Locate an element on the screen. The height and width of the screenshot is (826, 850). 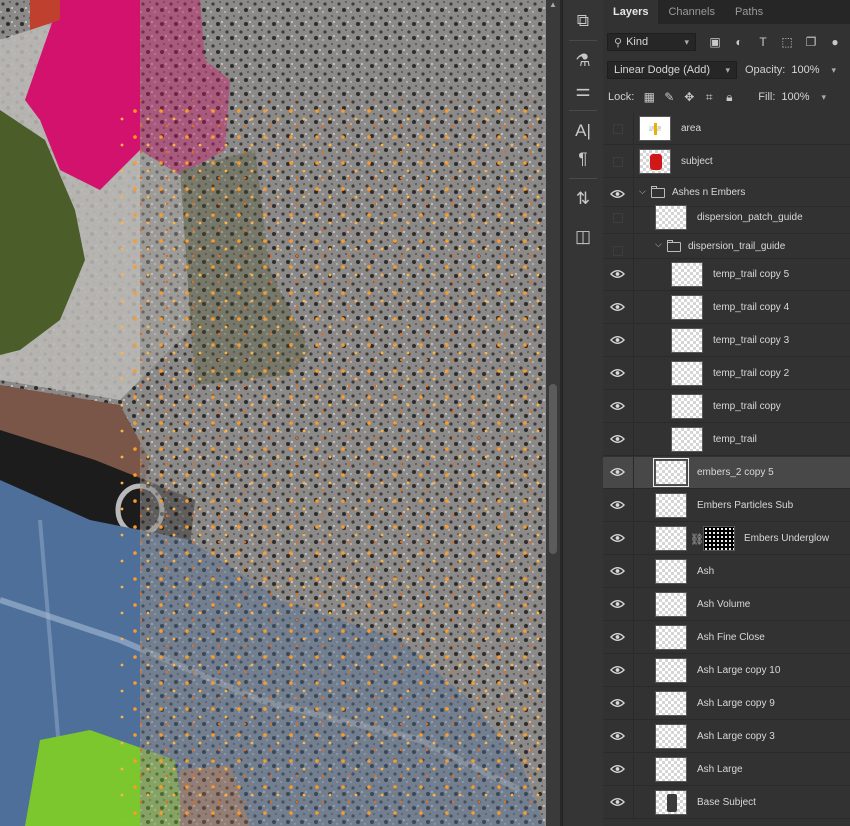
layer-row: temp_trail copy 3 is located at coordinates (726, 341).